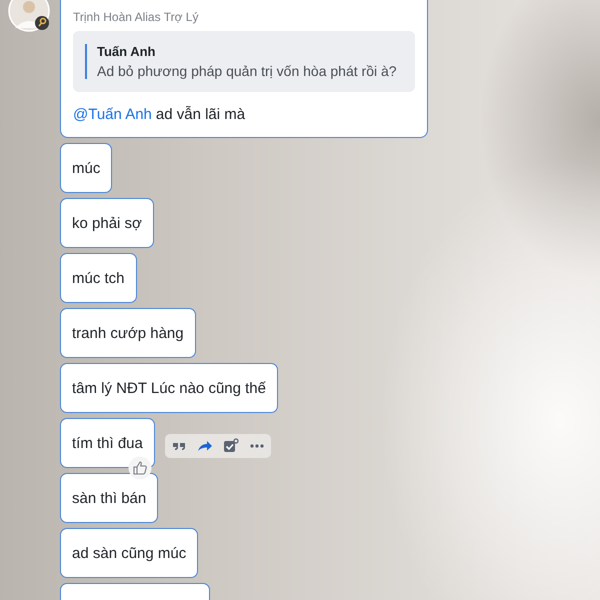 This screenshot has height=600, width=600. Describe the element at coordinates (86, 168) in the screenshot. I see `message-bubble: múc` at that location.